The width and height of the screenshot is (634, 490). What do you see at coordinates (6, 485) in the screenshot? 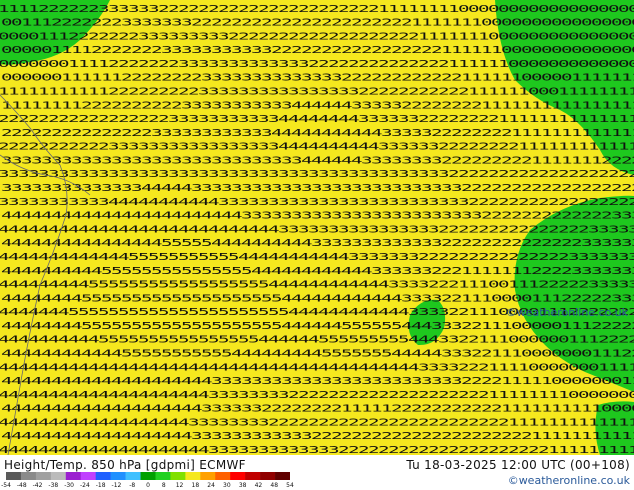
I see `colorbar-tick-label: -54` at bounding box center [6, 485].